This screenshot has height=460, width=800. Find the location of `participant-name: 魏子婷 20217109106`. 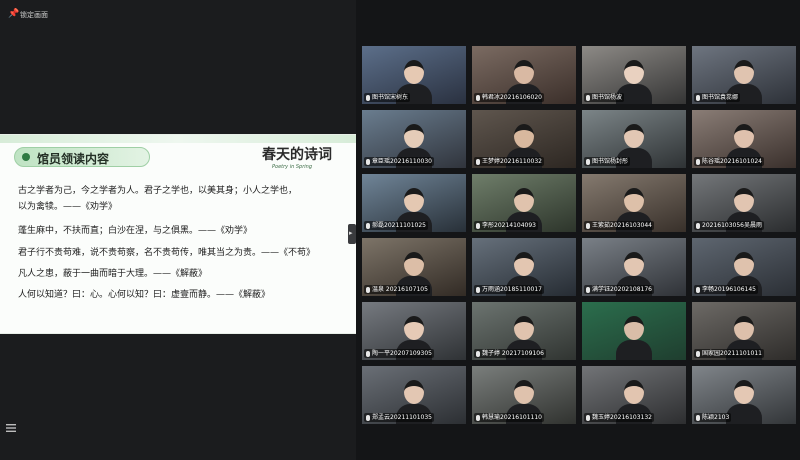

participant-name: 魏子婷 20217109106 is located at coordinates (513, 353).